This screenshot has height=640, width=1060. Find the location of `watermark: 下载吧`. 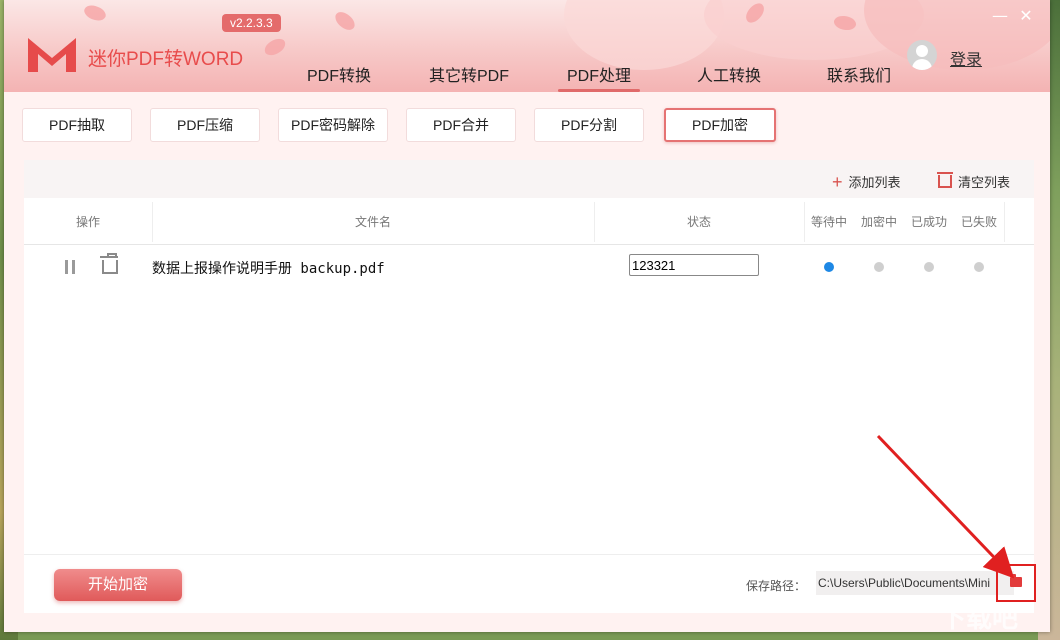

watermark: 下载吧 is located at coordinates (979, 619).